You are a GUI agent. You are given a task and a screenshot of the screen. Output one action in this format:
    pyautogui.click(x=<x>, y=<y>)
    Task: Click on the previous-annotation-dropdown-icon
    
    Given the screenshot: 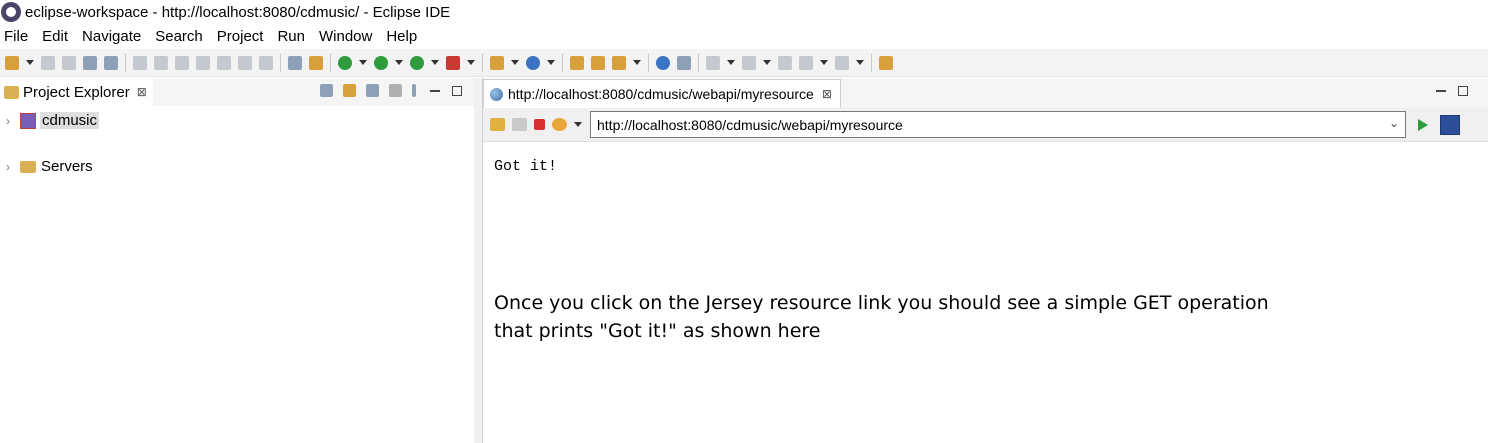 What is the action you would take?
    pyautogui.click(x=767, y=62)
    